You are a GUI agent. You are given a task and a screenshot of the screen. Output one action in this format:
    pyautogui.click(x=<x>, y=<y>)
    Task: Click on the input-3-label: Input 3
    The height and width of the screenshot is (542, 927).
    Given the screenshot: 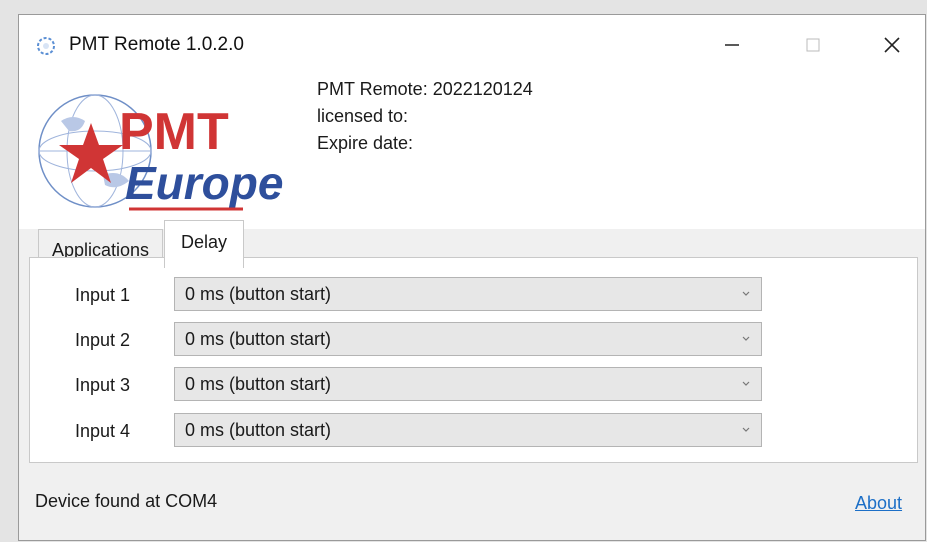 What is the action you would take?
    pyautogui.click(x=103, y=385)
    